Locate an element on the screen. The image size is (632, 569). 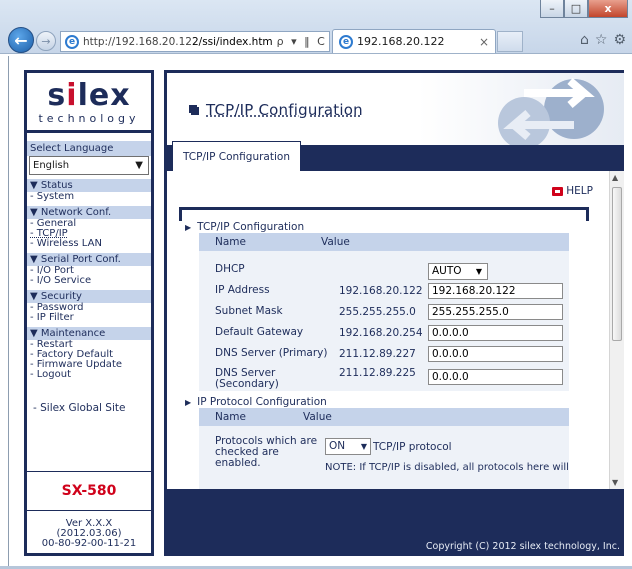
scroll-thumb is located at coordinates (617, 264).